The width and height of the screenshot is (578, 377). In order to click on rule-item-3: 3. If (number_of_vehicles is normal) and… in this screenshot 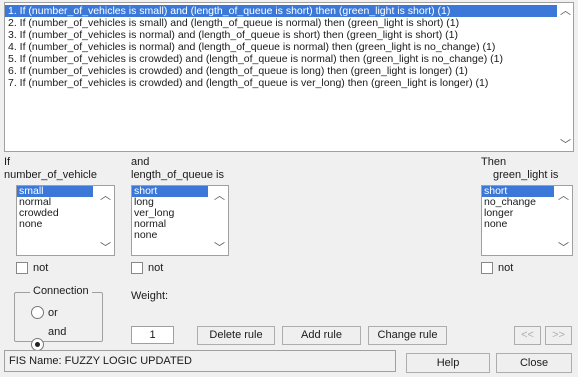, I will do `click(281, 35)`.